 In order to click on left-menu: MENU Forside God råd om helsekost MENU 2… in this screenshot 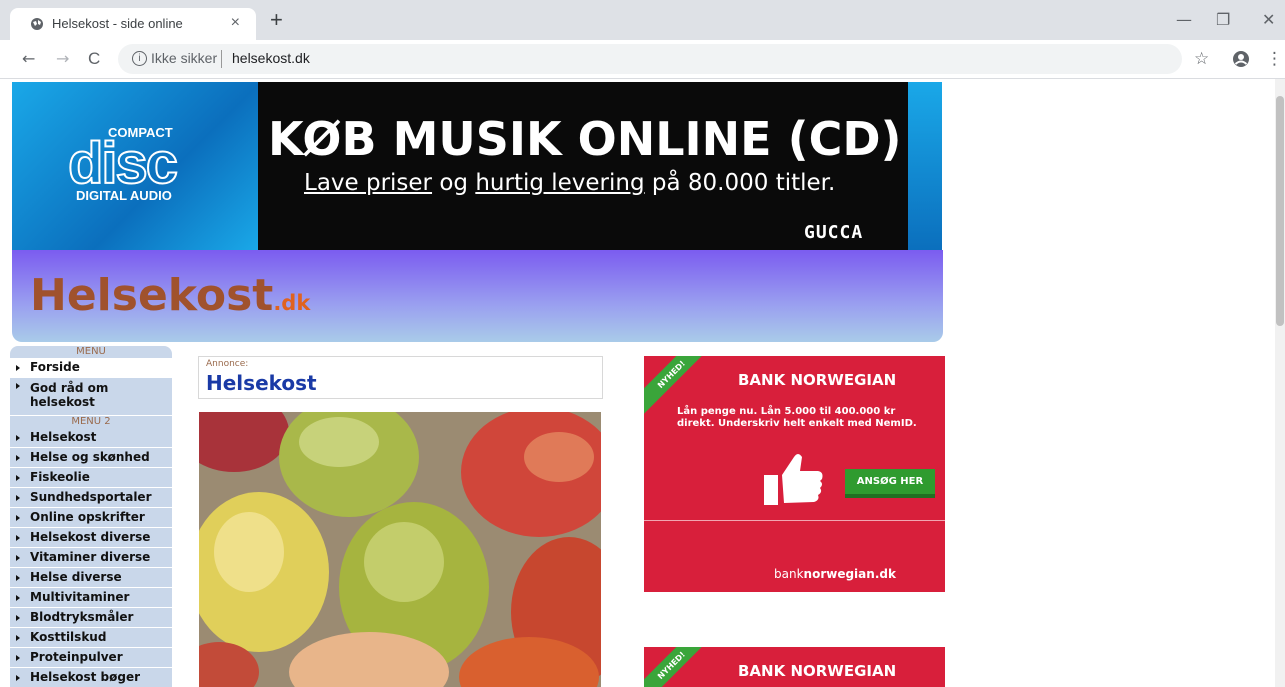, I will do `click(91, 516)`.